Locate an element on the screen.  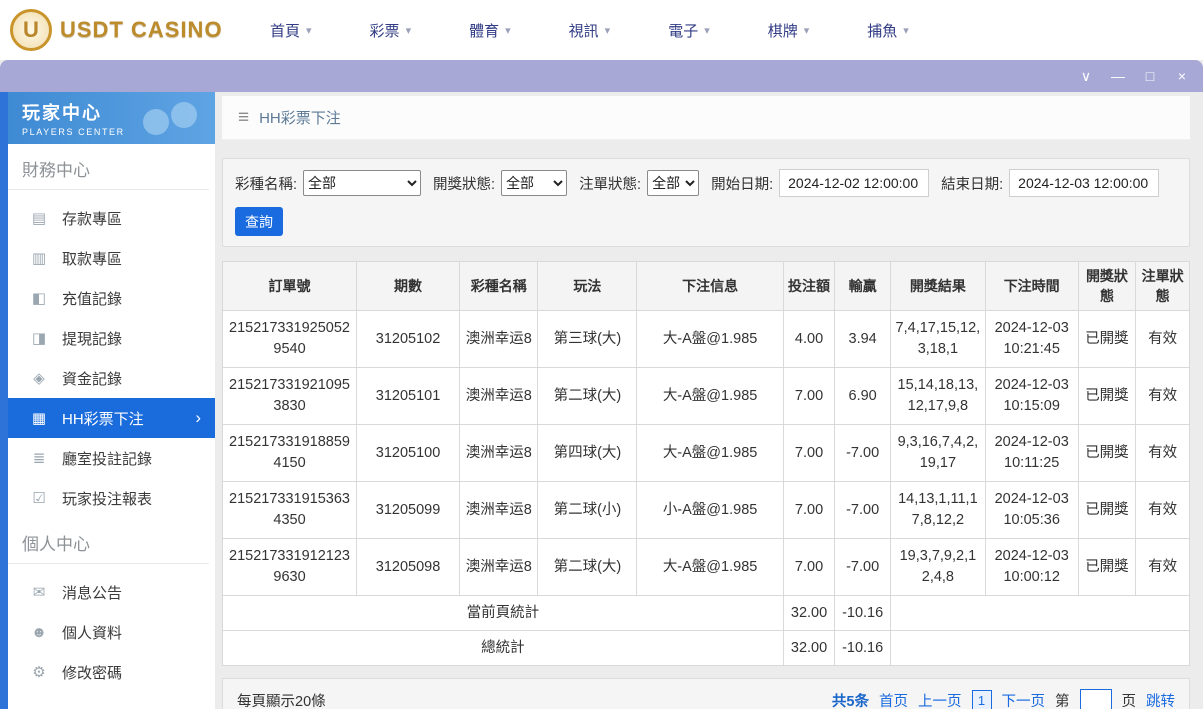
draw-status-select: 全部 is located at coordinates (534, 183).